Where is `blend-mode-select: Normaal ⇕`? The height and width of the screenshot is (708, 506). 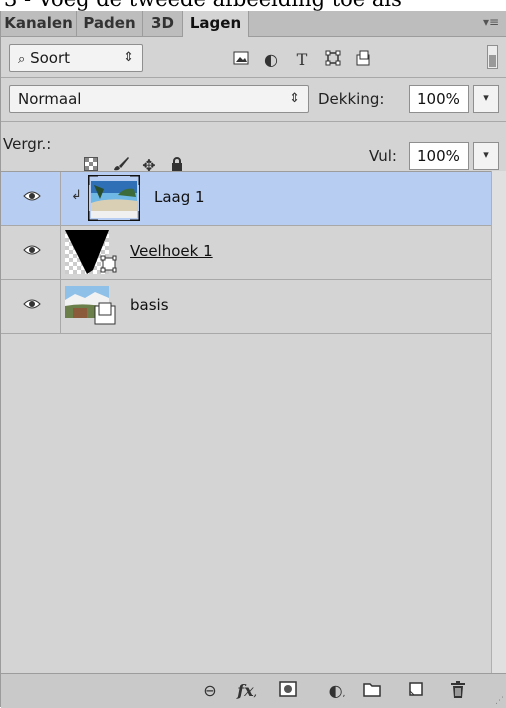 blend-mode-select: Normaal ⇕ is located at coordinates (159, 99).